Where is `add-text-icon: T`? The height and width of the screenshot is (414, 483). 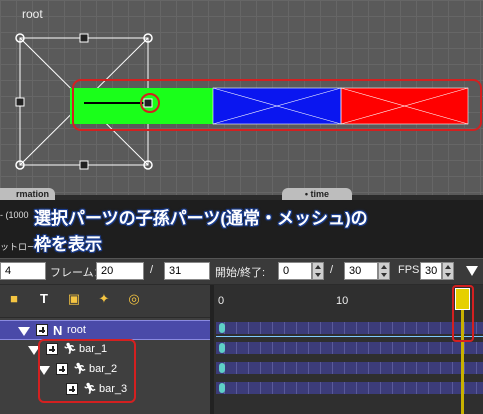 add-text-icon: T is located at coordinates (44, 299).